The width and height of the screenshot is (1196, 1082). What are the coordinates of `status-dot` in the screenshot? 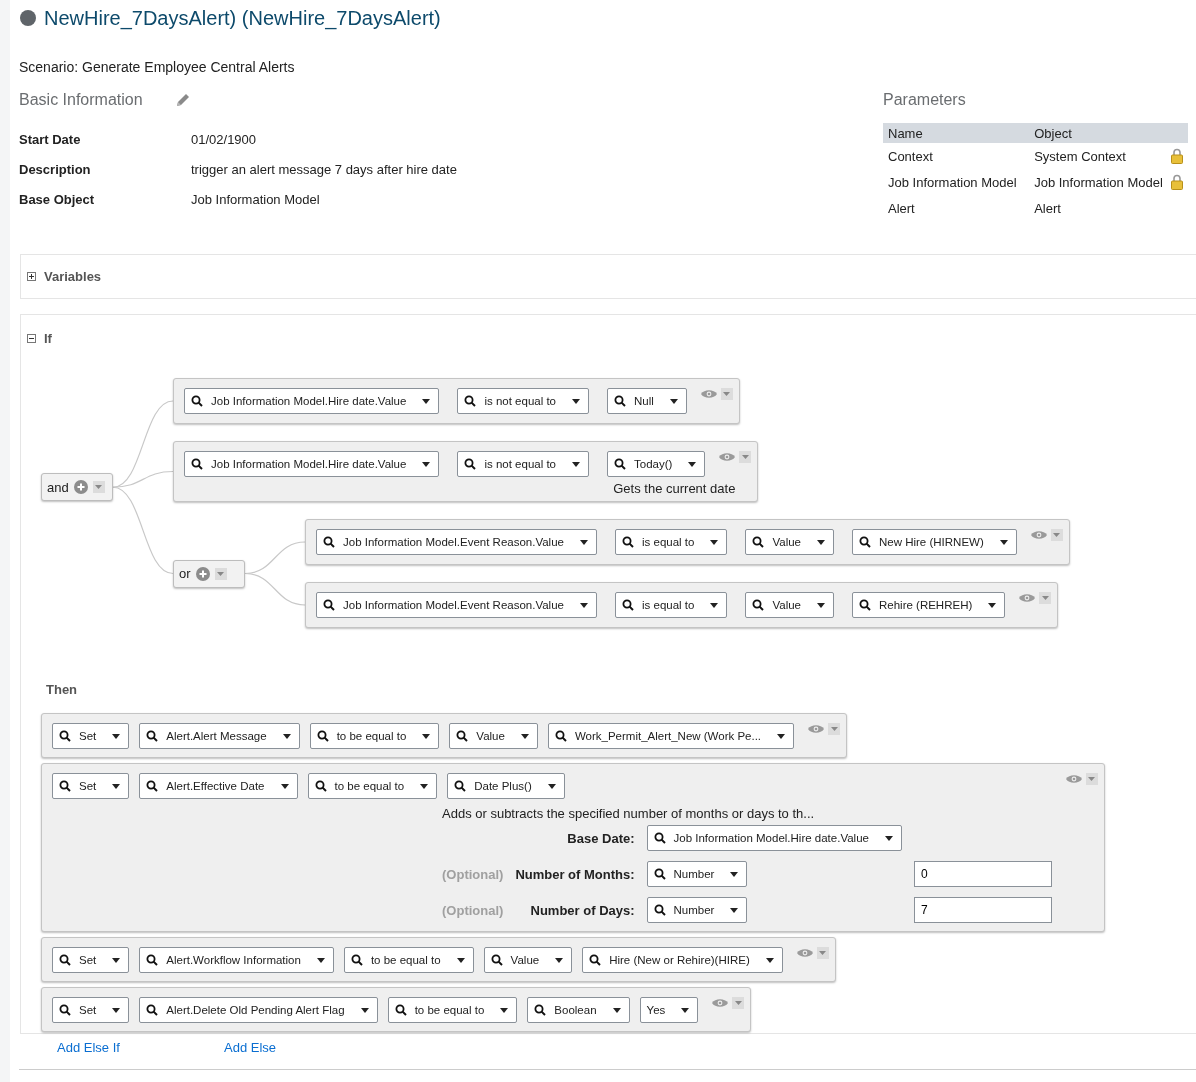 It's located at (28, 18).